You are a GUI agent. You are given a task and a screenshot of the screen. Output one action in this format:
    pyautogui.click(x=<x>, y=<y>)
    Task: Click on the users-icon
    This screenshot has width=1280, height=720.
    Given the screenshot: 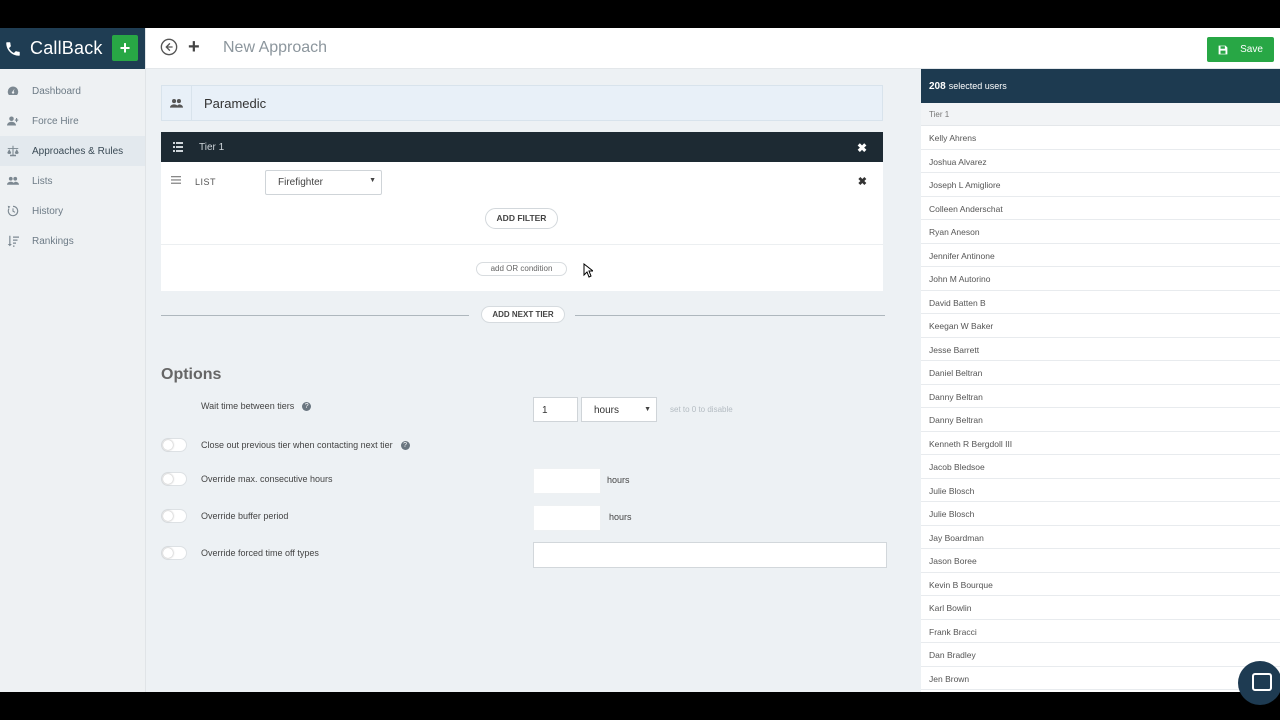 What is the action you would take?
    pyautogui.click(x=12, y=181)
    